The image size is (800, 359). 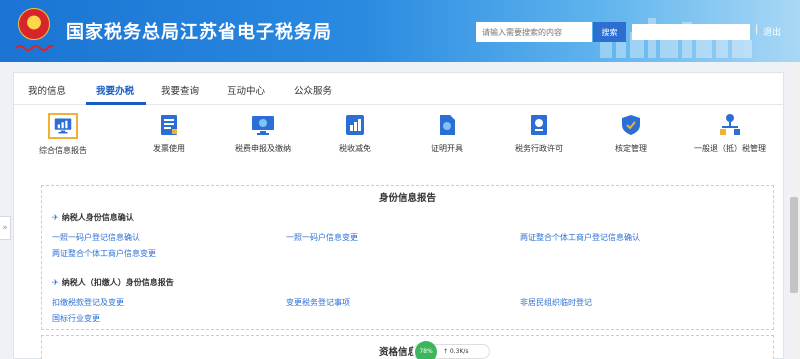 What do you see at coordinates (534, 32) in the screenshot?
I see `search-input` at bounding box center [534, 32].